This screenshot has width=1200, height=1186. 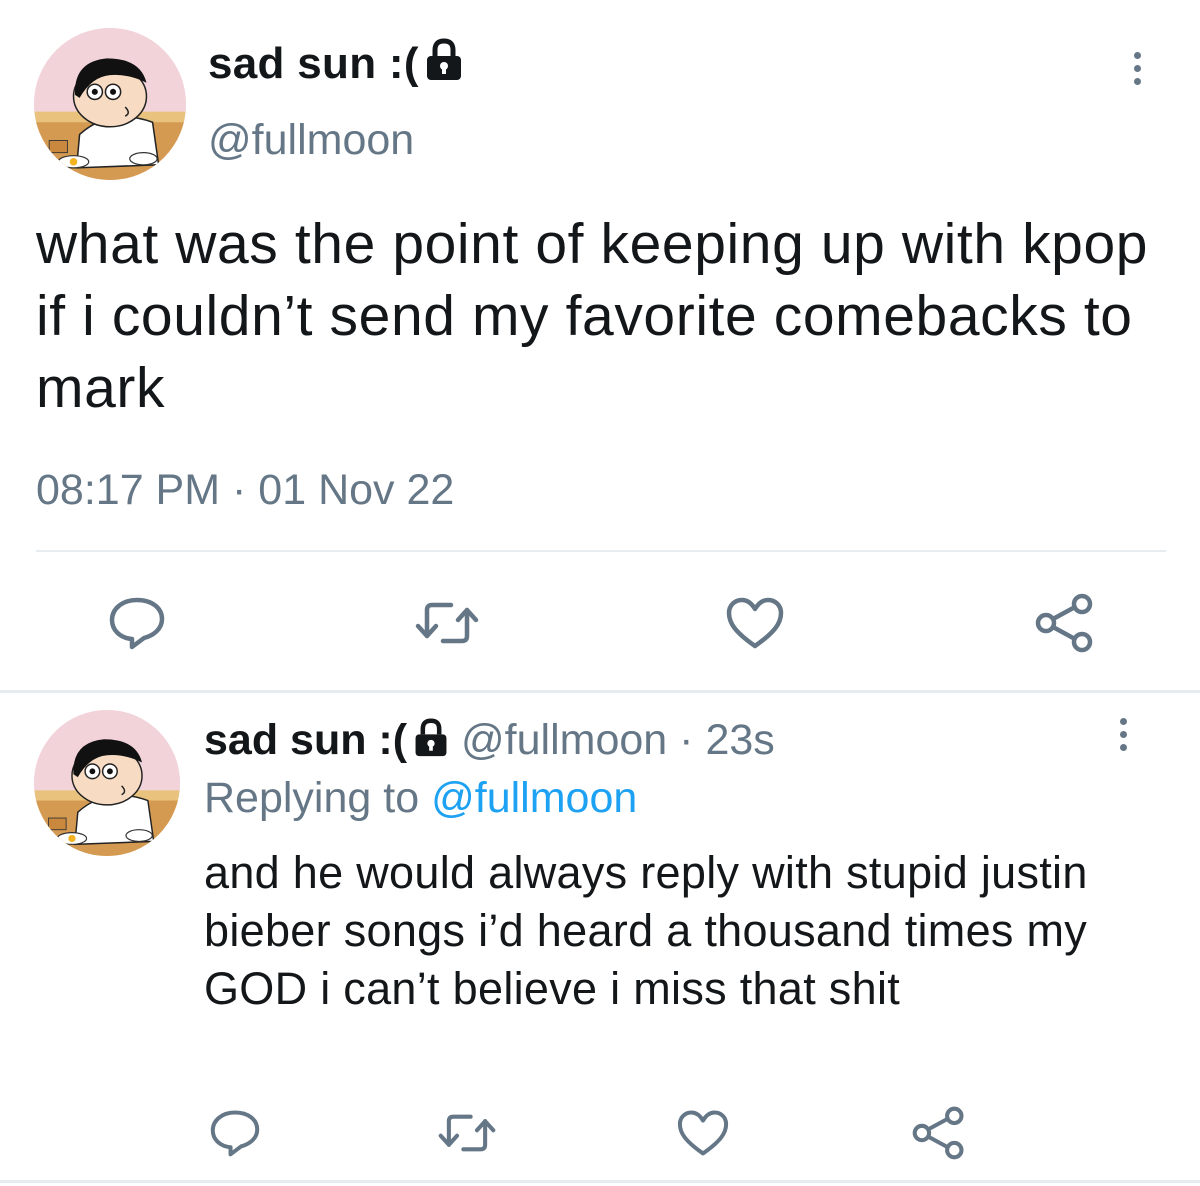 I want to click on reply-handle: @fullmoon, so click(x=564, y=740).